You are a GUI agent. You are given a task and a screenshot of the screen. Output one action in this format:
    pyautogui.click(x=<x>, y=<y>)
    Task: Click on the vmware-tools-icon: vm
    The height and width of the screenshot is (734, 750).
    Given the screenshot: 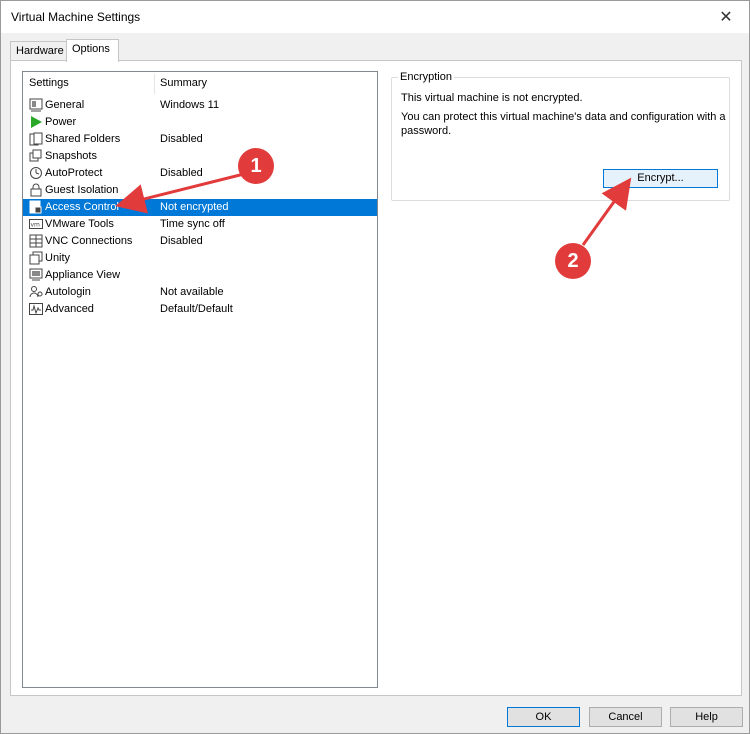 What is the action you would take?
    pyautogui.click(x=36, y=224)
    